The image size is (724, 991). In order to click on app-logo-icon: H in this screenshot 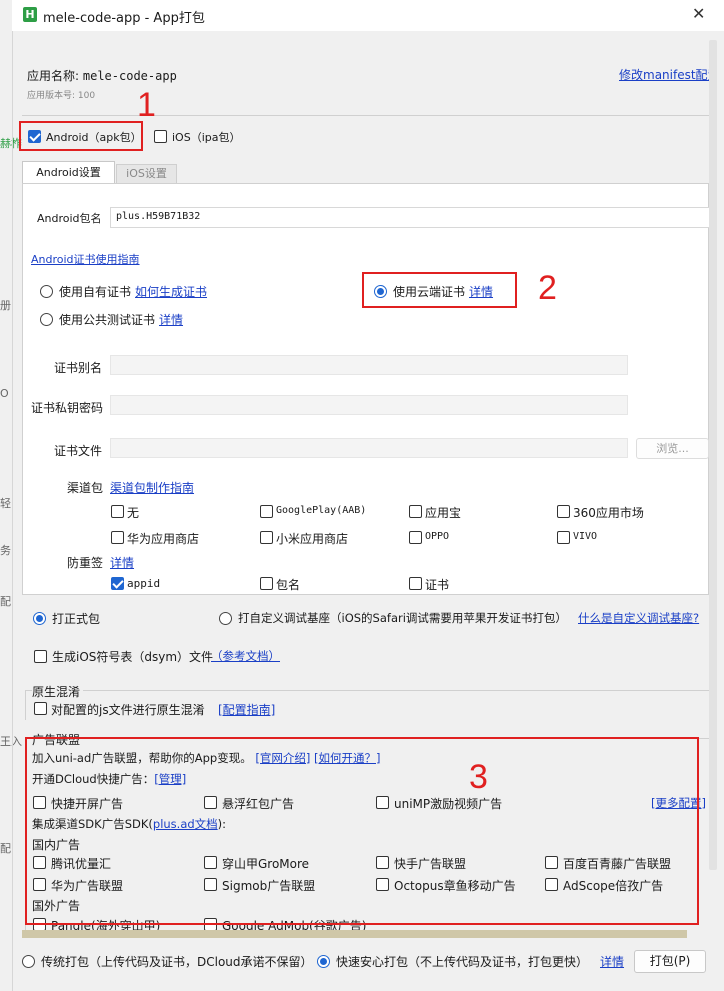, I will do `click(30, 14)`.